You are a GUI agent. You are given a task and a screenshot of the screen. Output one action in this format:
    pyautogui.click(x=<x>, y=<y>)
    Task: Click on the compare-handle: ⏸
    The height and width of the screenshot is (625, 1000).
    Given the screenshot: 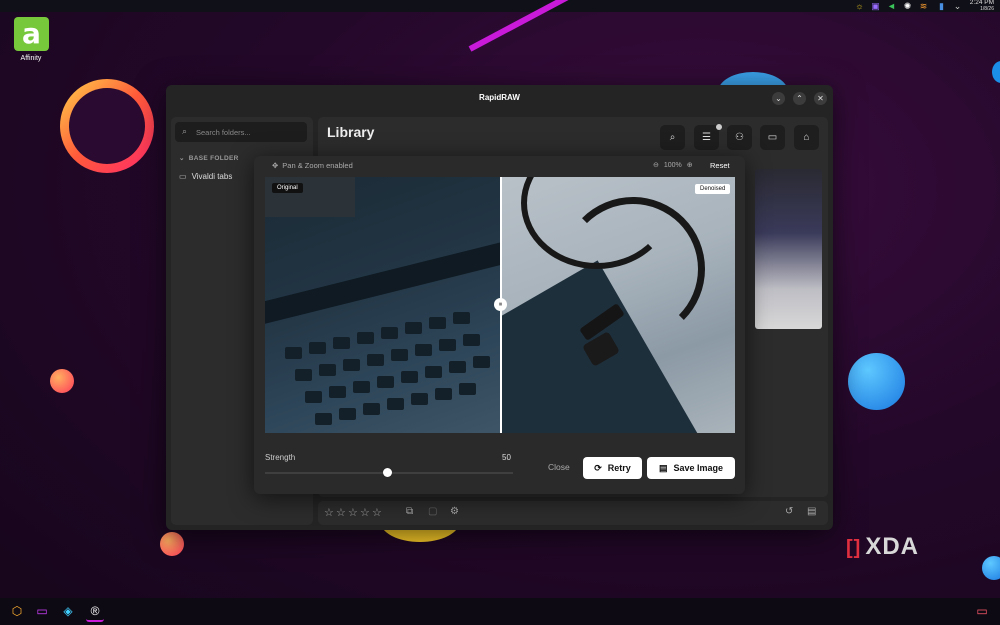 What is the action you would take?
    pyautogui.click(x=500, y=304)
    